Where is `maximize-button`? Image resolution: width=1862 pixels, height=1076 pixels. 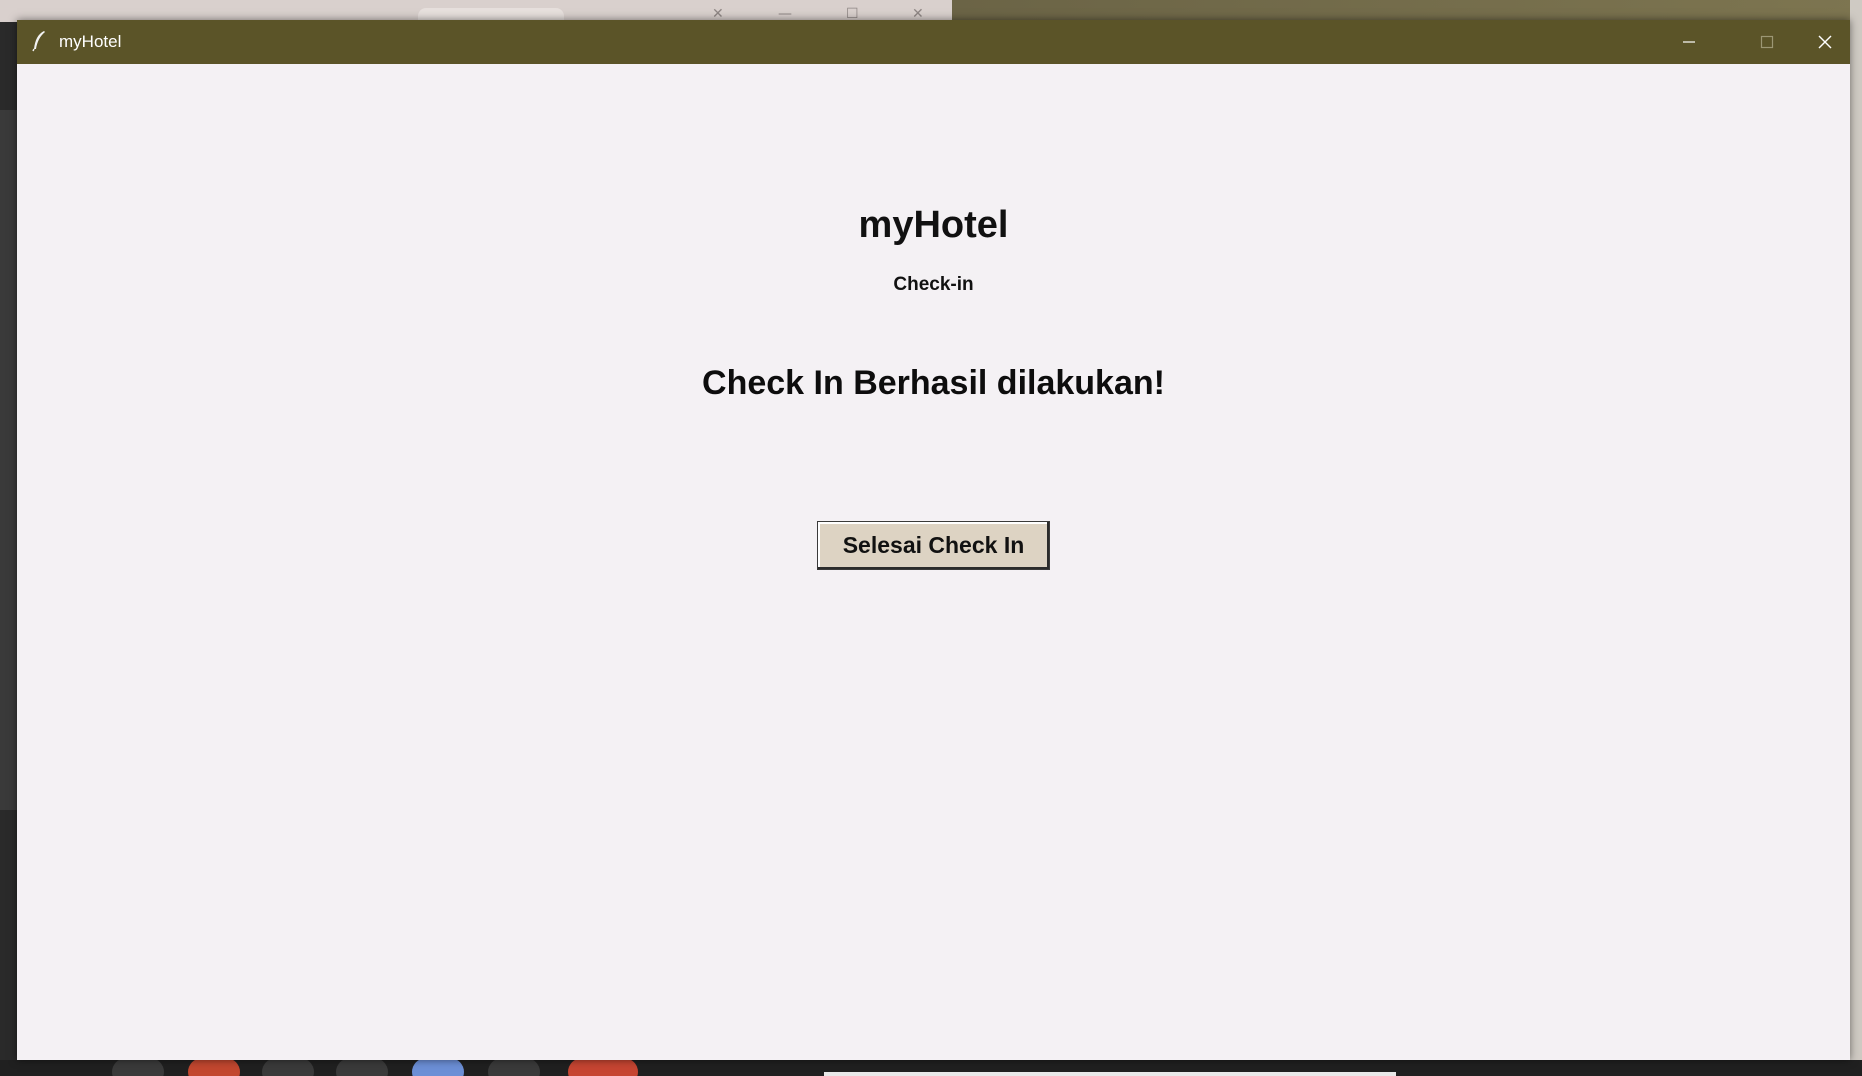
maximize-button is located at coordinates (1767, 42).